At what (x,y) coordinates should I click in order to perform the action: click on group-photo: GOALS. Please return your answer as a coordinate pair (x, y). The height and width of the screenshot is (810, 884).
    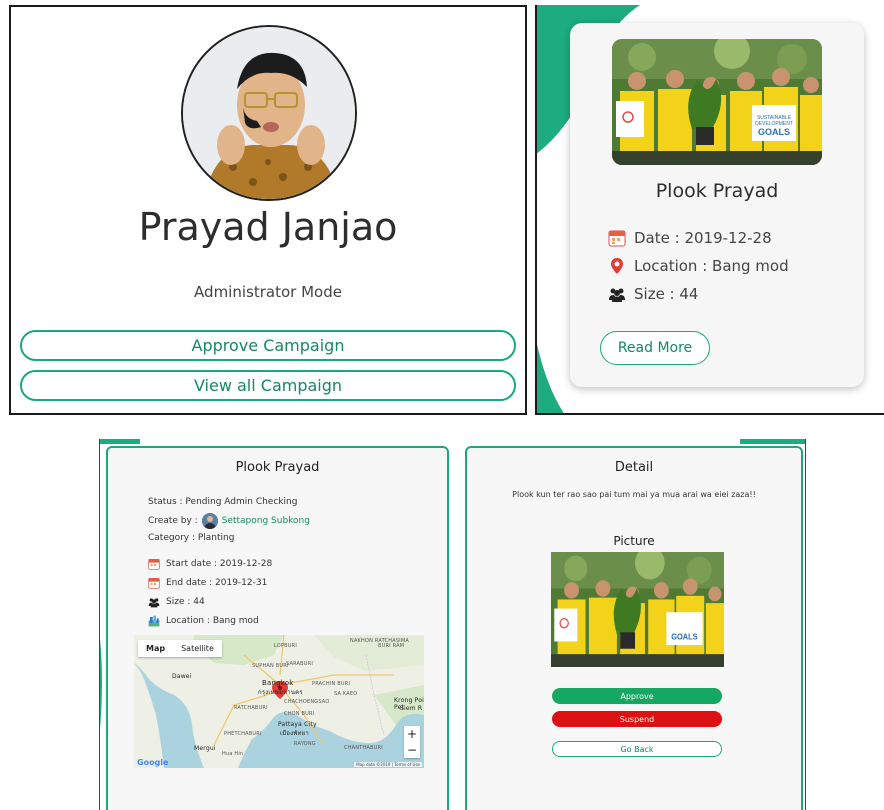
    Looking at the image, I should click on (637, 609).